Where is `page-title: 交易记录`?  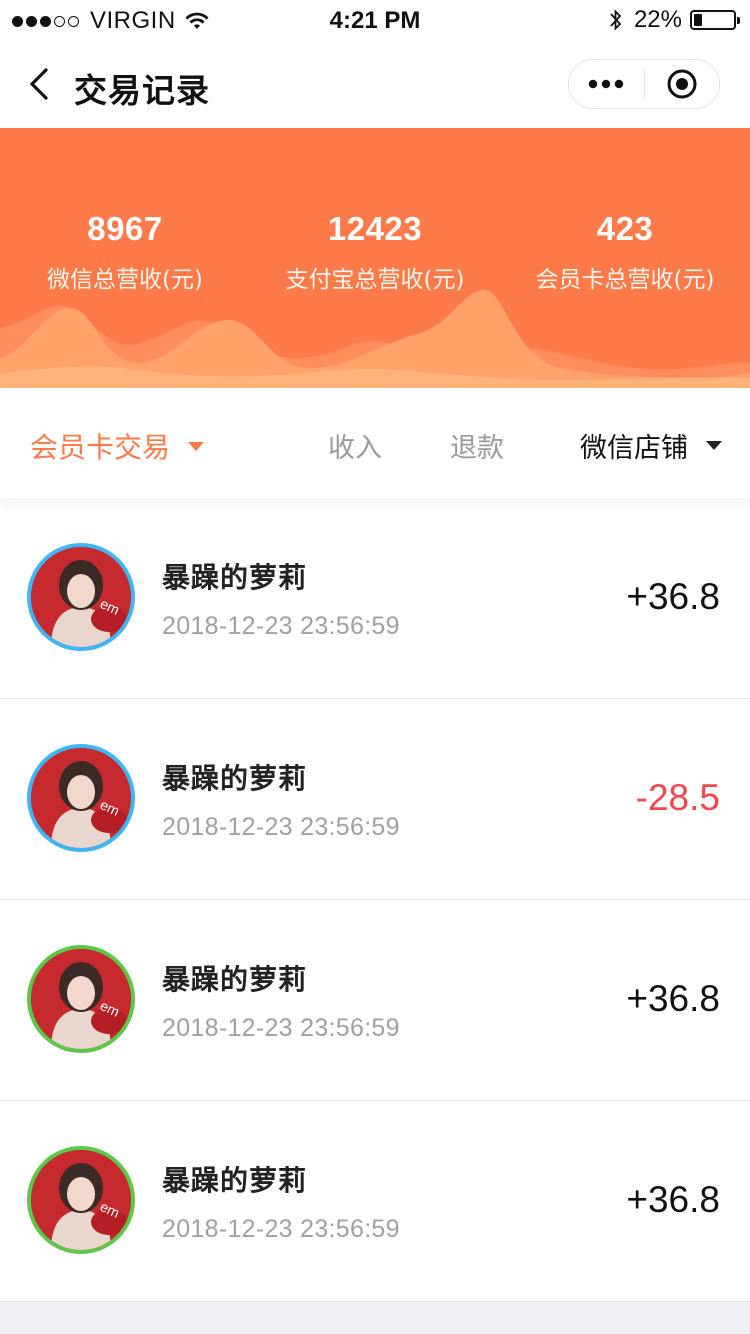 page-title: 交易记录 is located at coordinates (142, 90).